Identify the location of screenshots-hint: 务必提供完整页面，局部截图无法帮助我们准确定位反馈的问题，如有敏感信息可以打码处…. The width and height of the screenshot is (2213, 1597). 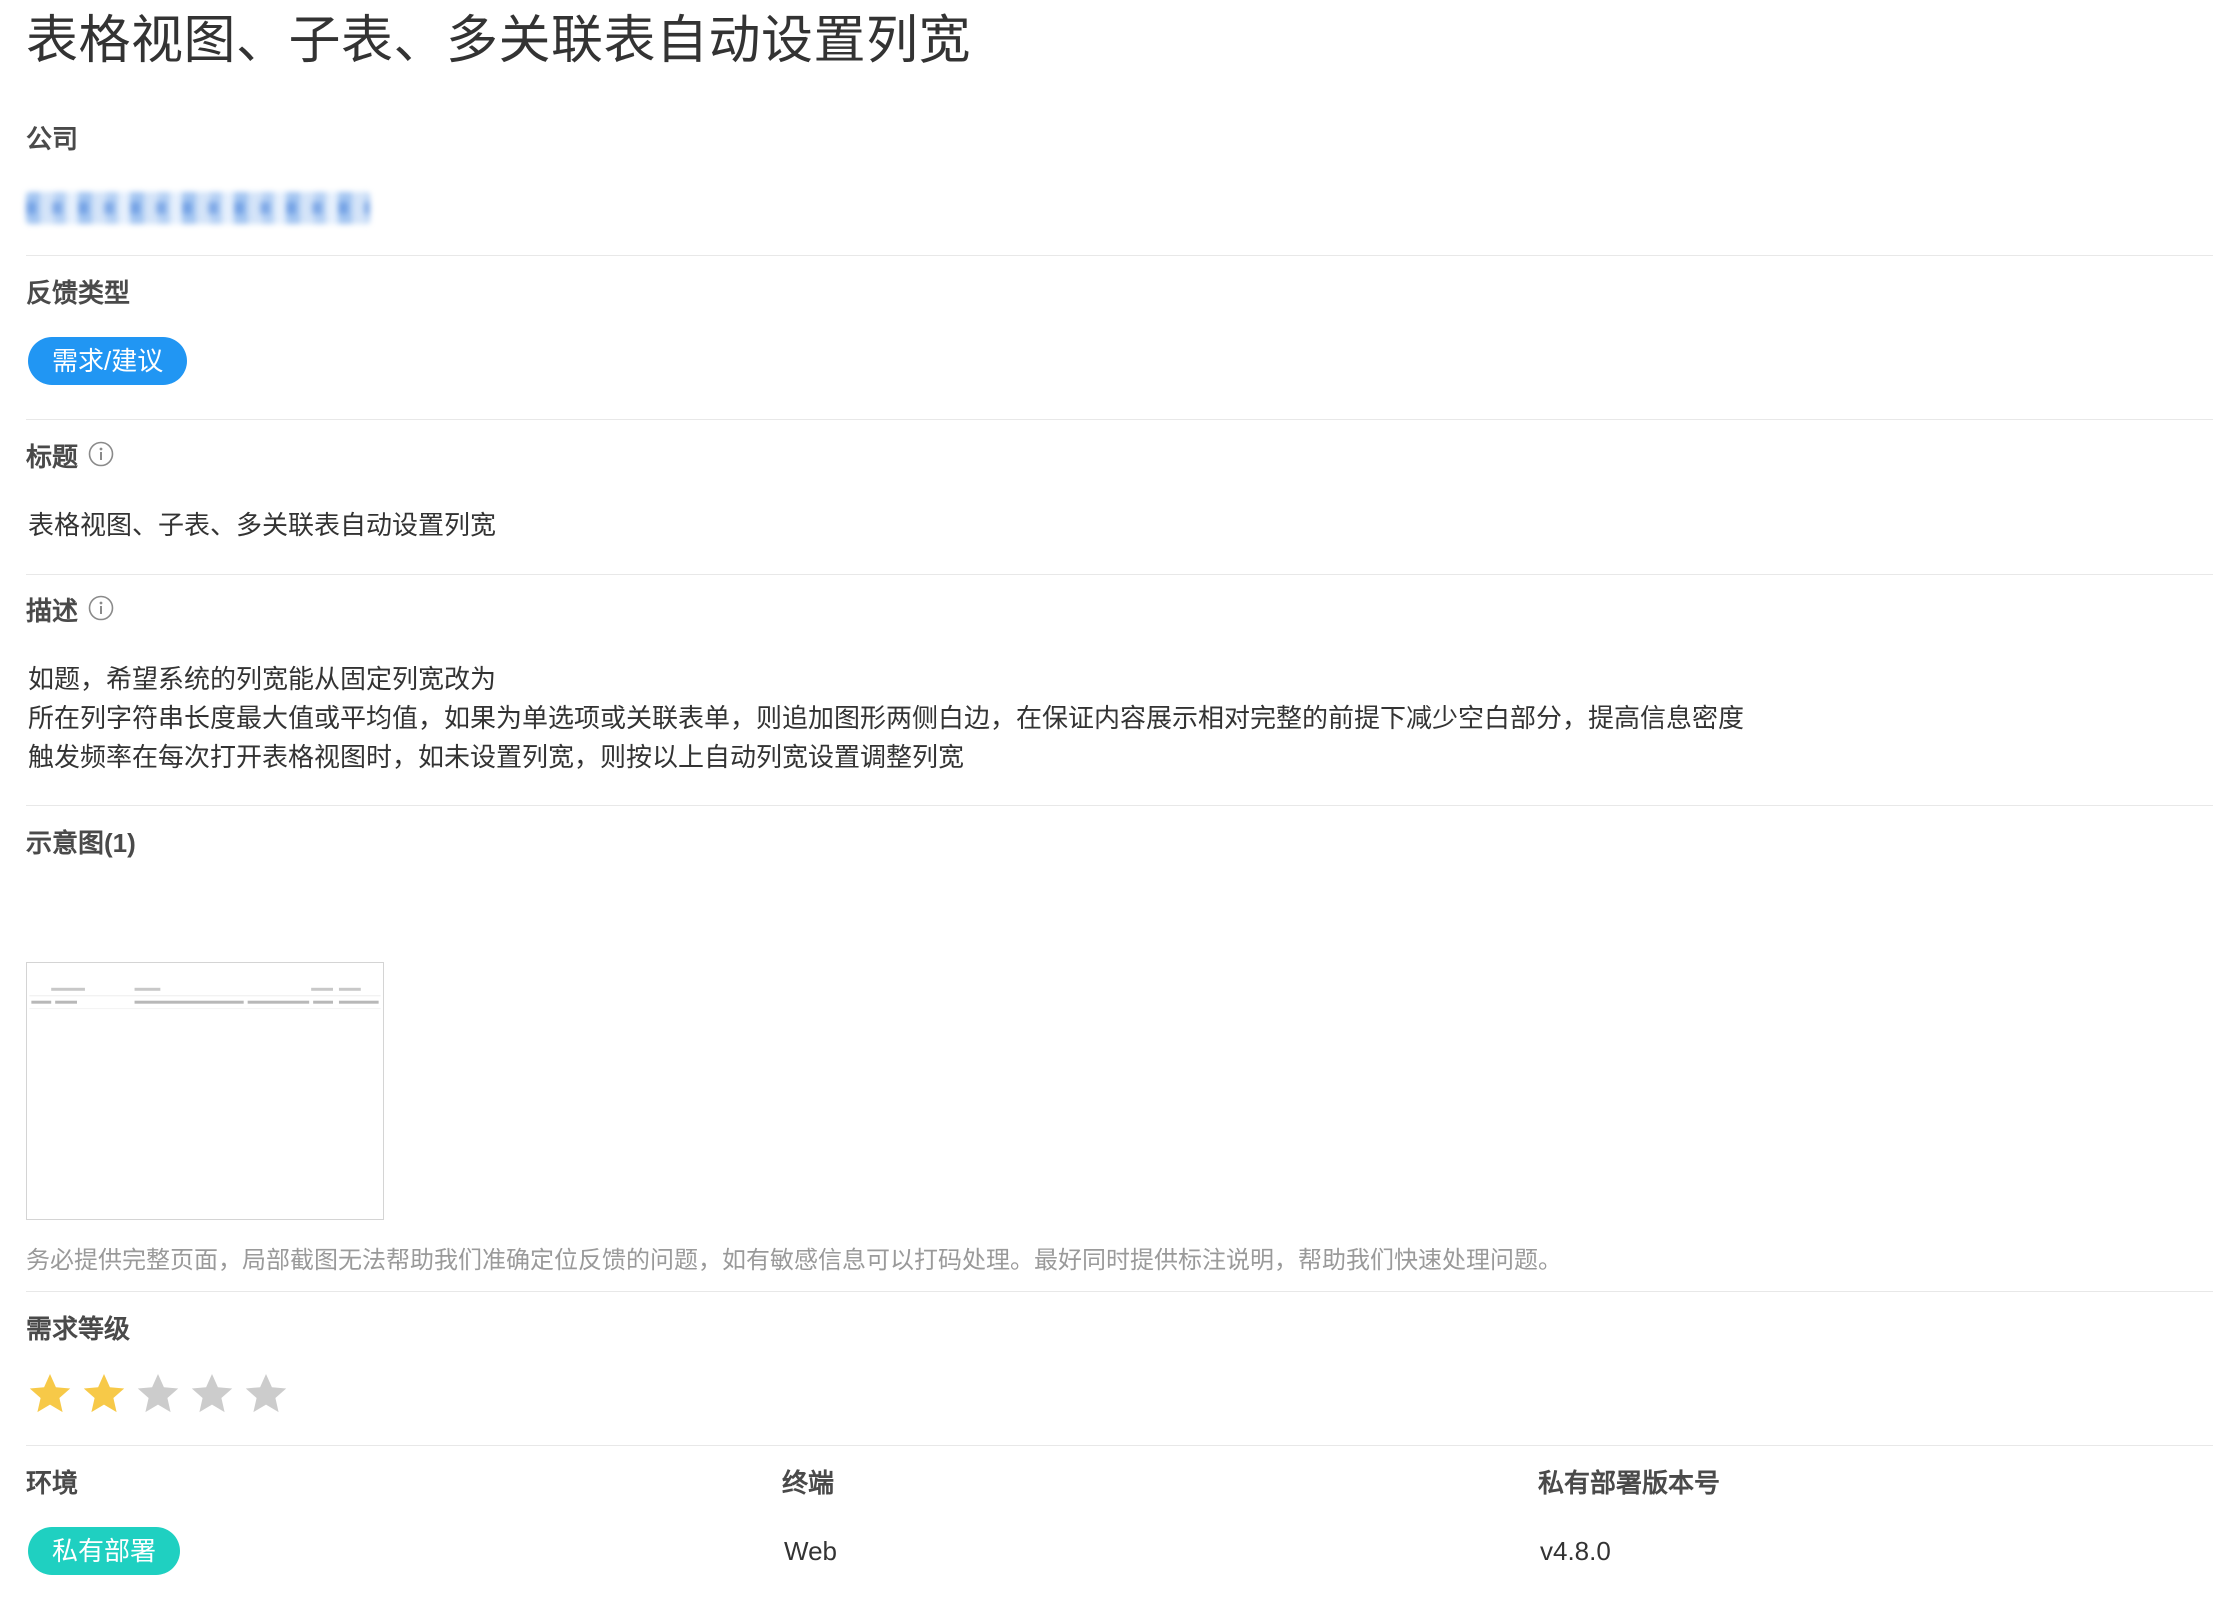
(794, 1260).